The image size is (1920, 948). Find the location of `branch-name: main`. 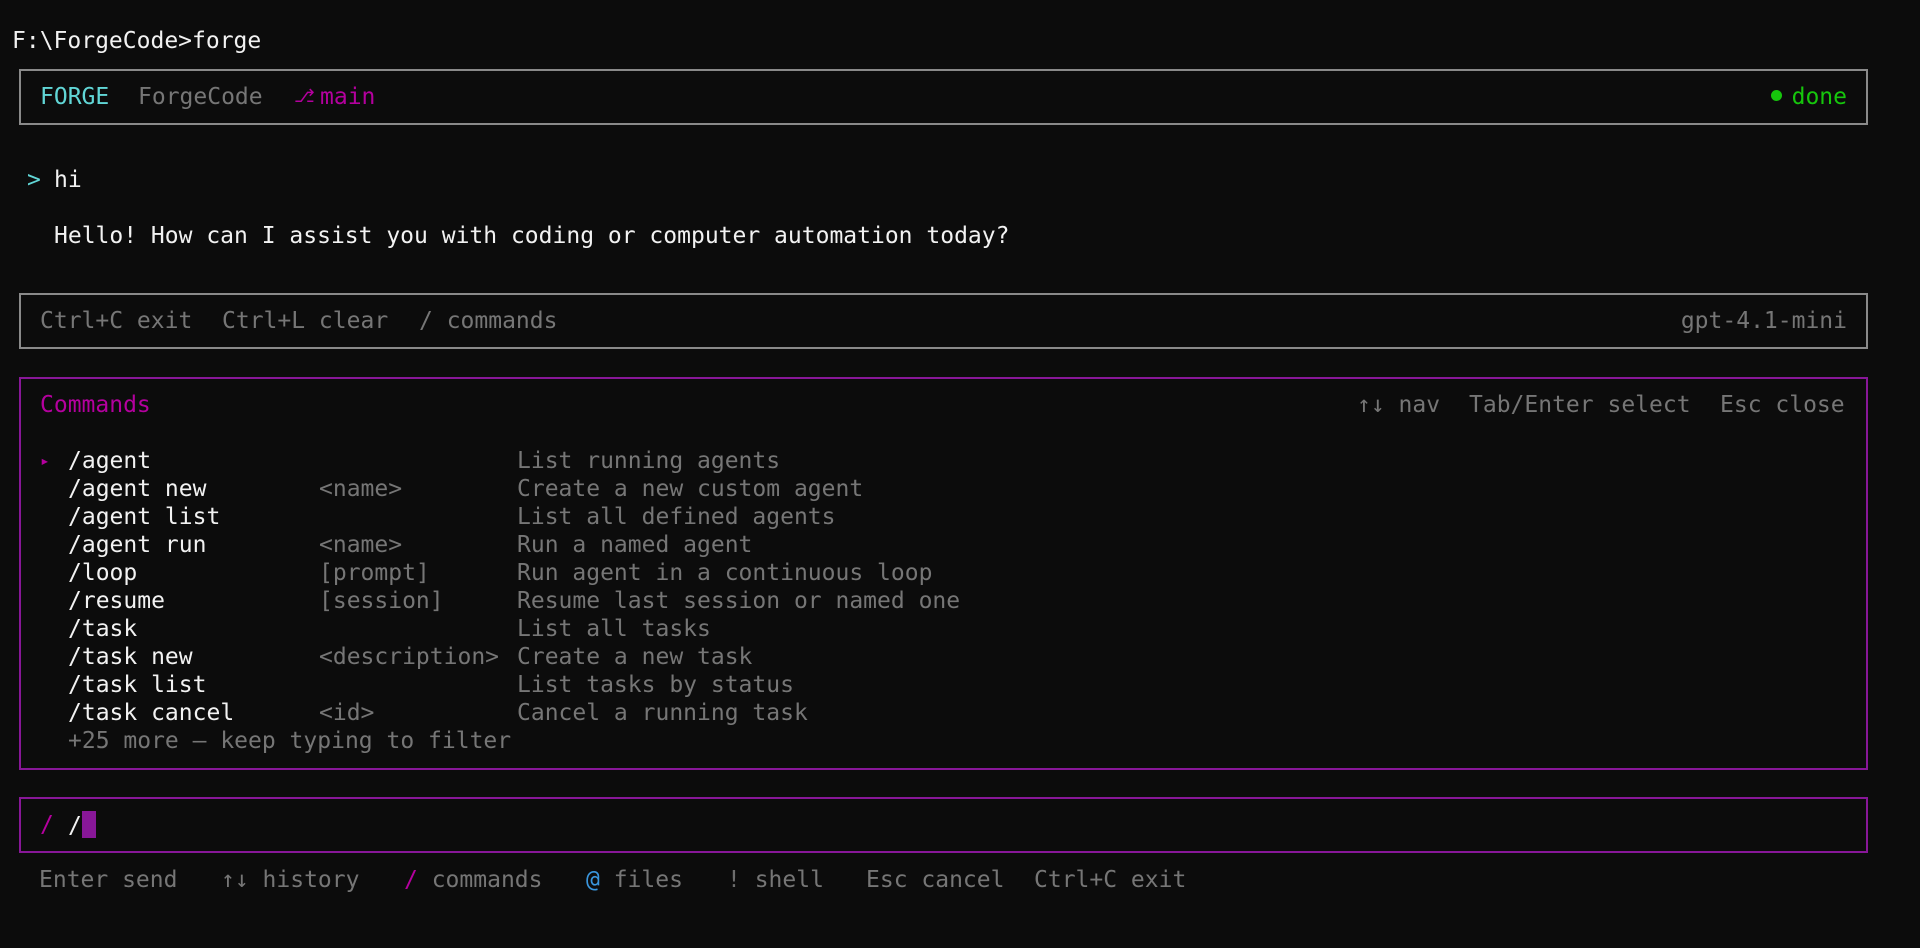

branch-name: main is located at coordinates (348, 97).